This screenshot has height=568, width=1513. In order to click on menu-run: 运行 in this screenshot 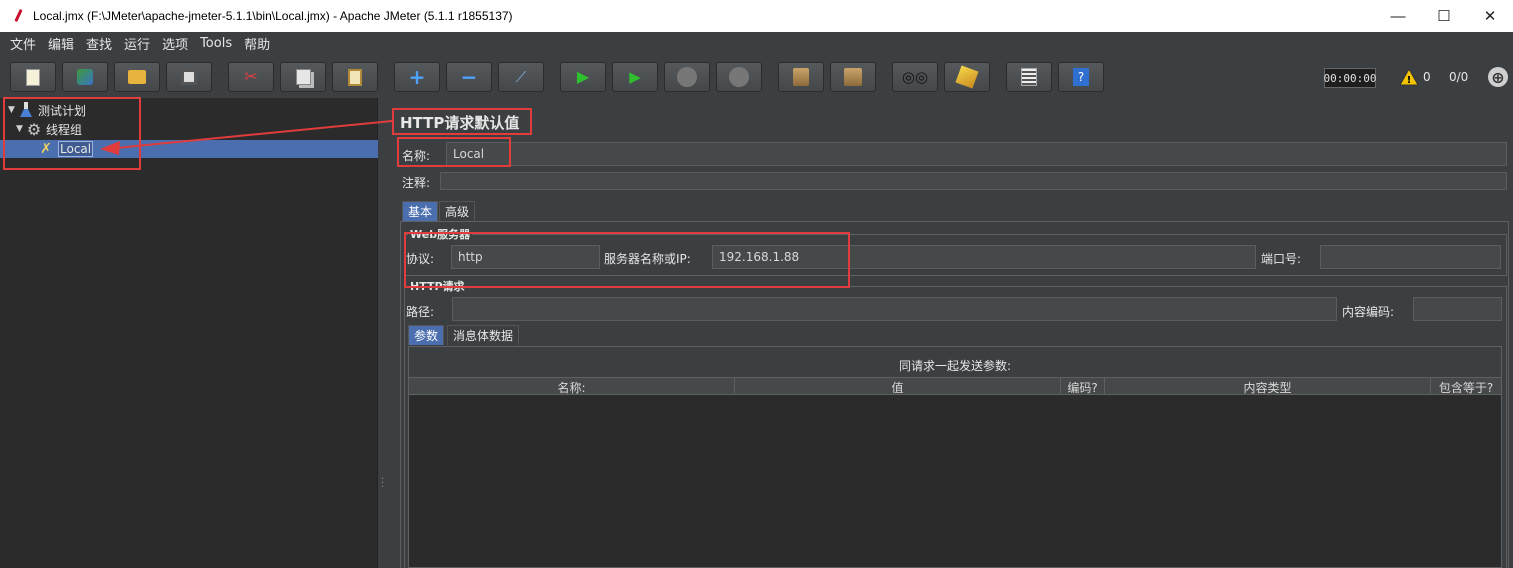, I will do `click(137, 43)`.